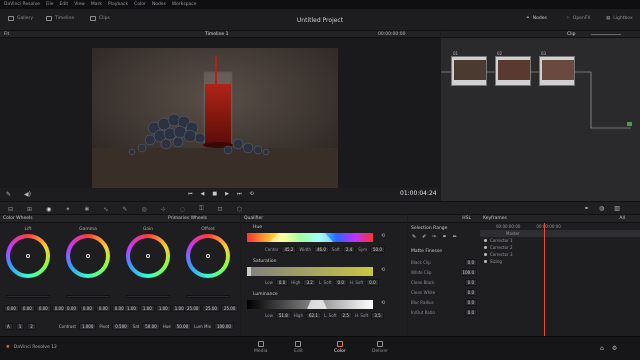 This screenshot has height=360, width=640. What do you see at coordinates (571, 34) in the screenshot?
I see `node-mode-dropdown: Clip` at bounding box center [571, 34].